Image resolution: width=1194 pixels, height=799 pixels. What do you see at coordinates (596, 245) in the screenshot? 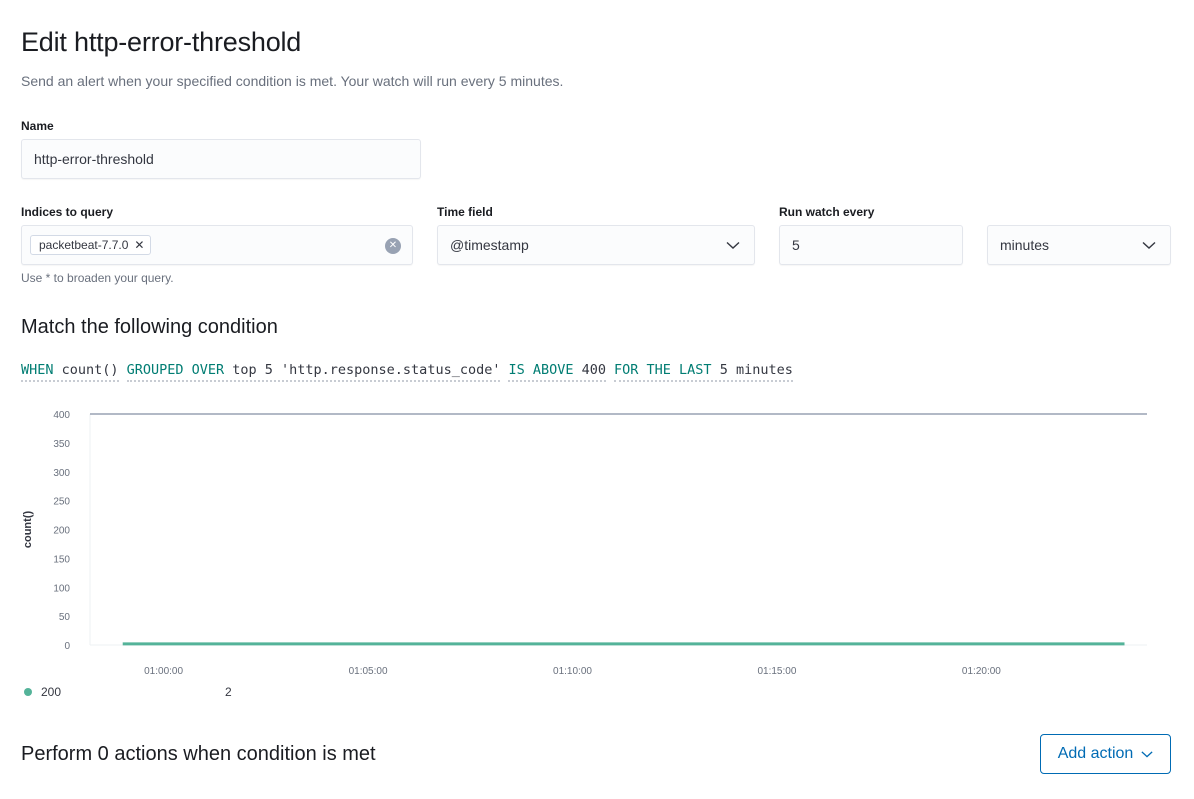
I see `time-field-select: @timestamp` at bounding box center [596, 245].